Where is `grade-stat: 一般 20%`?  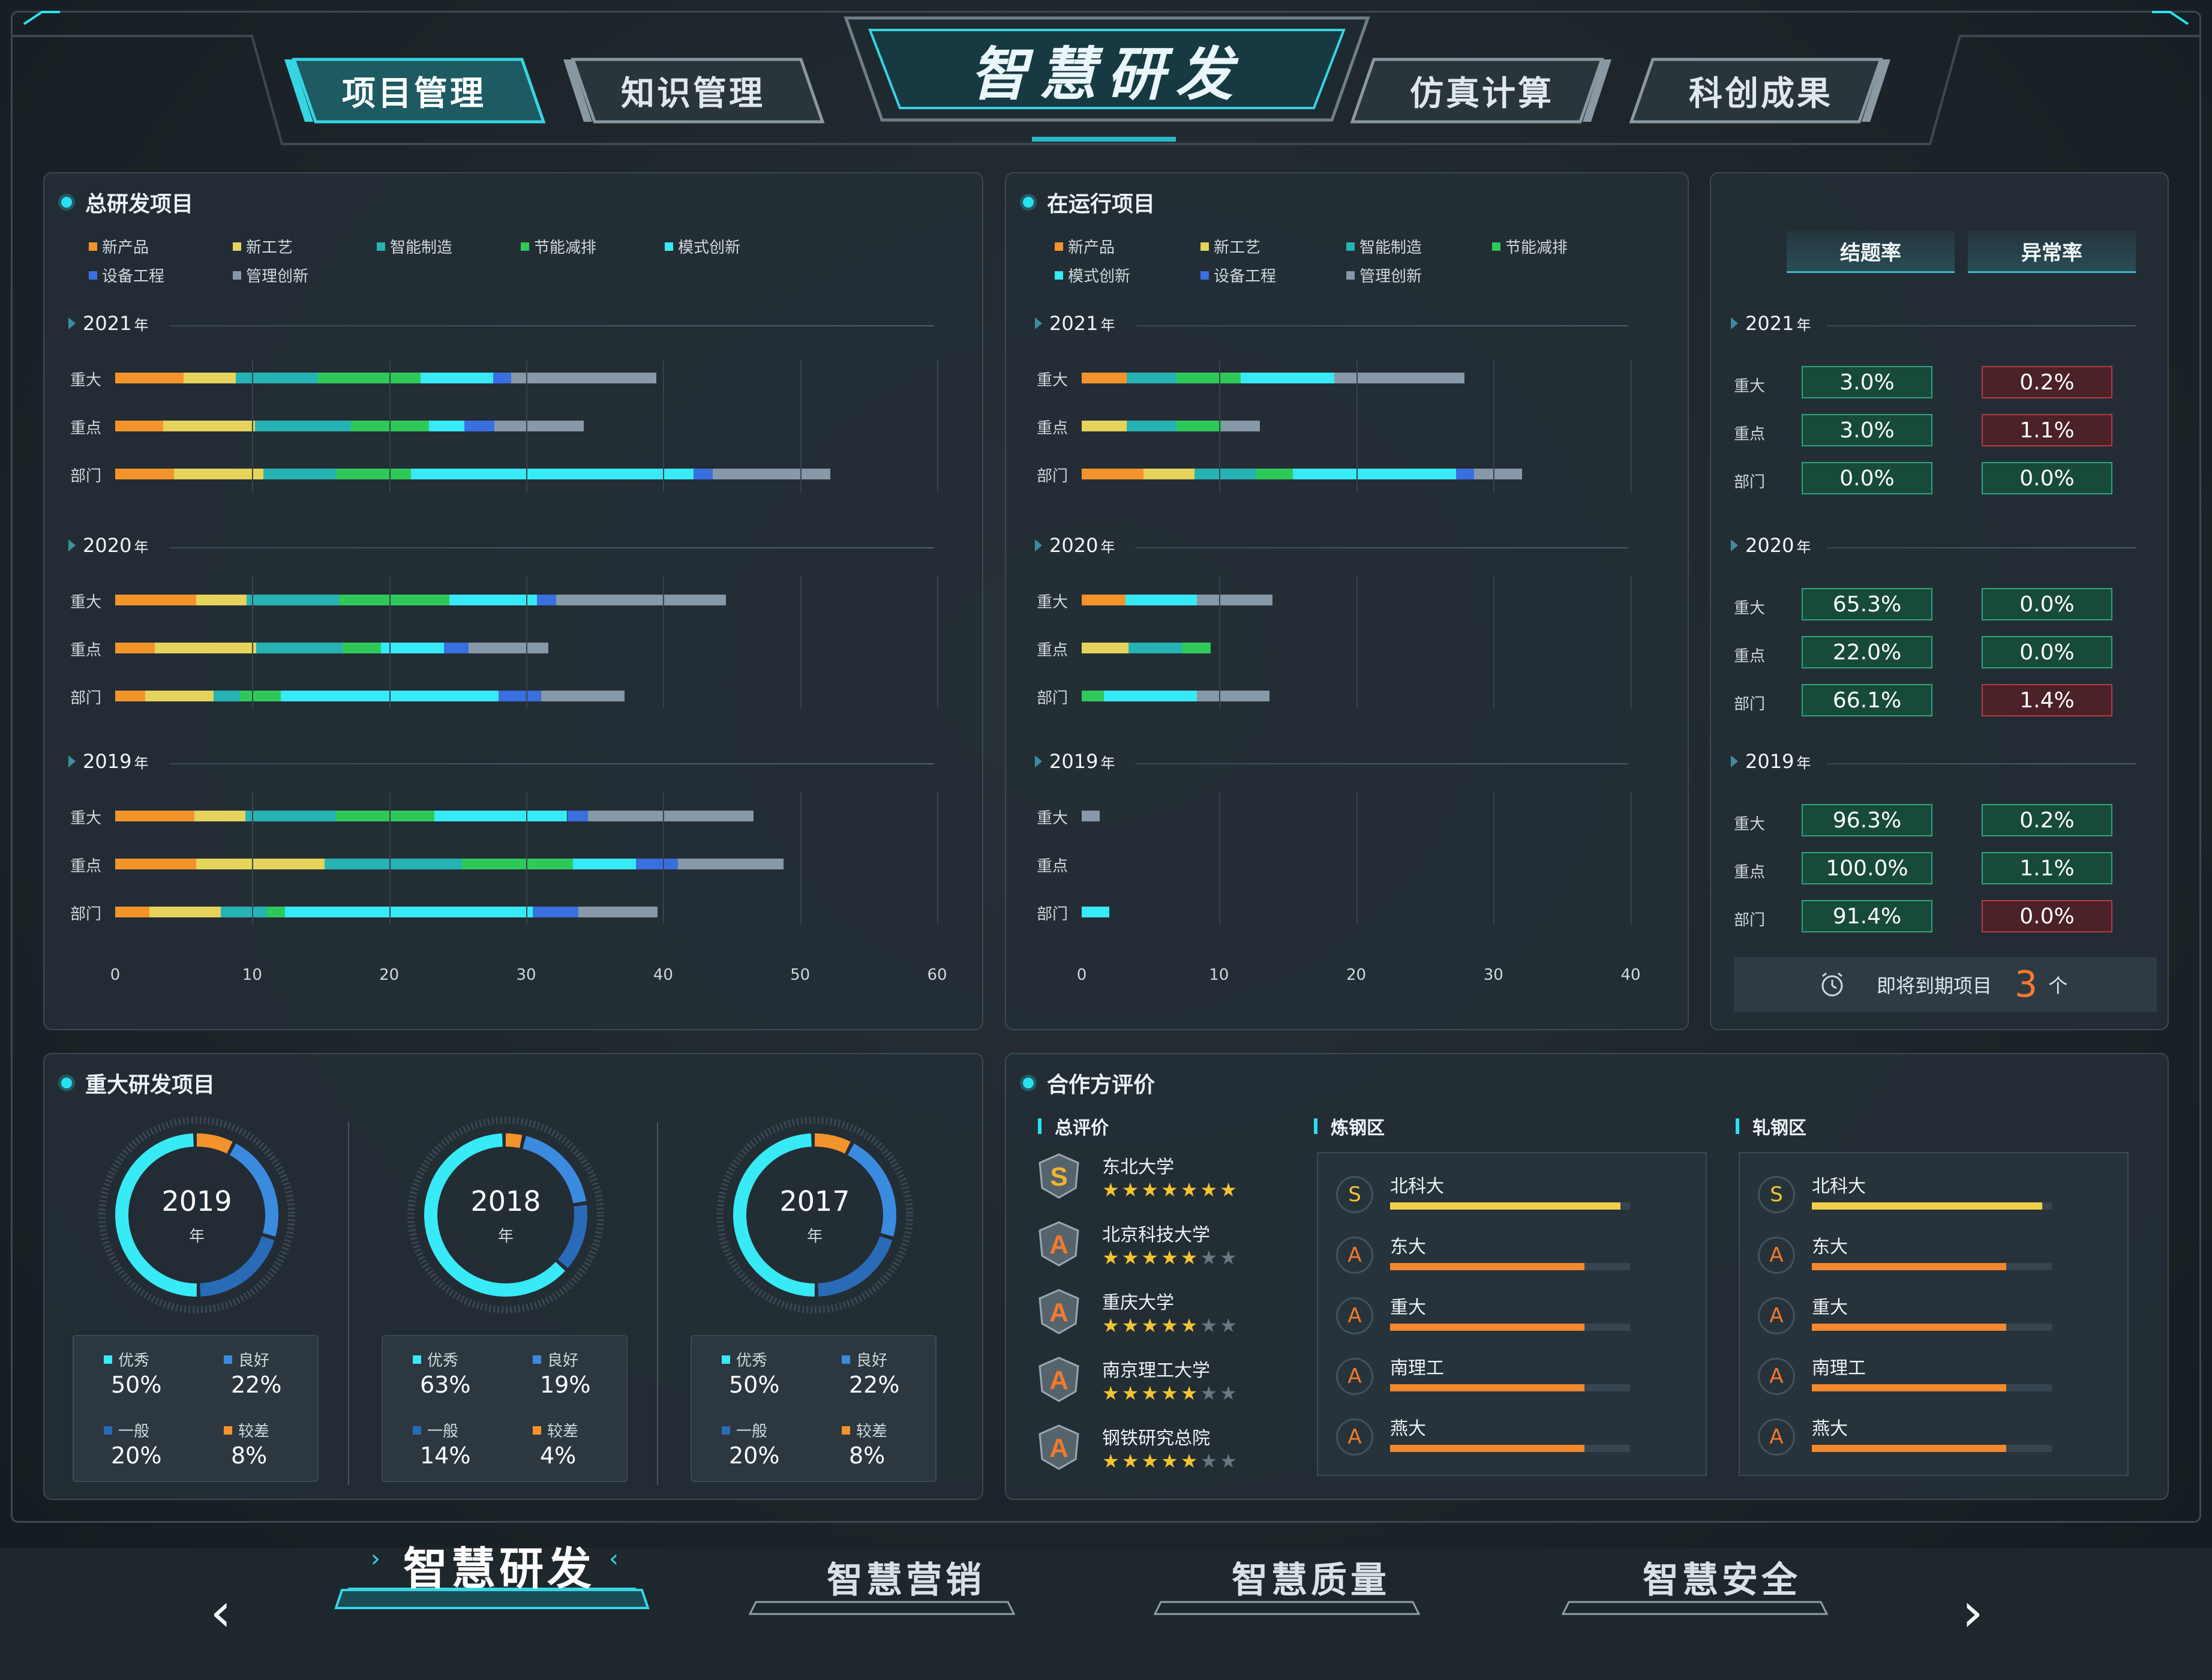 grade-stat: 一般 20% is located at coordinates (158, 1444).